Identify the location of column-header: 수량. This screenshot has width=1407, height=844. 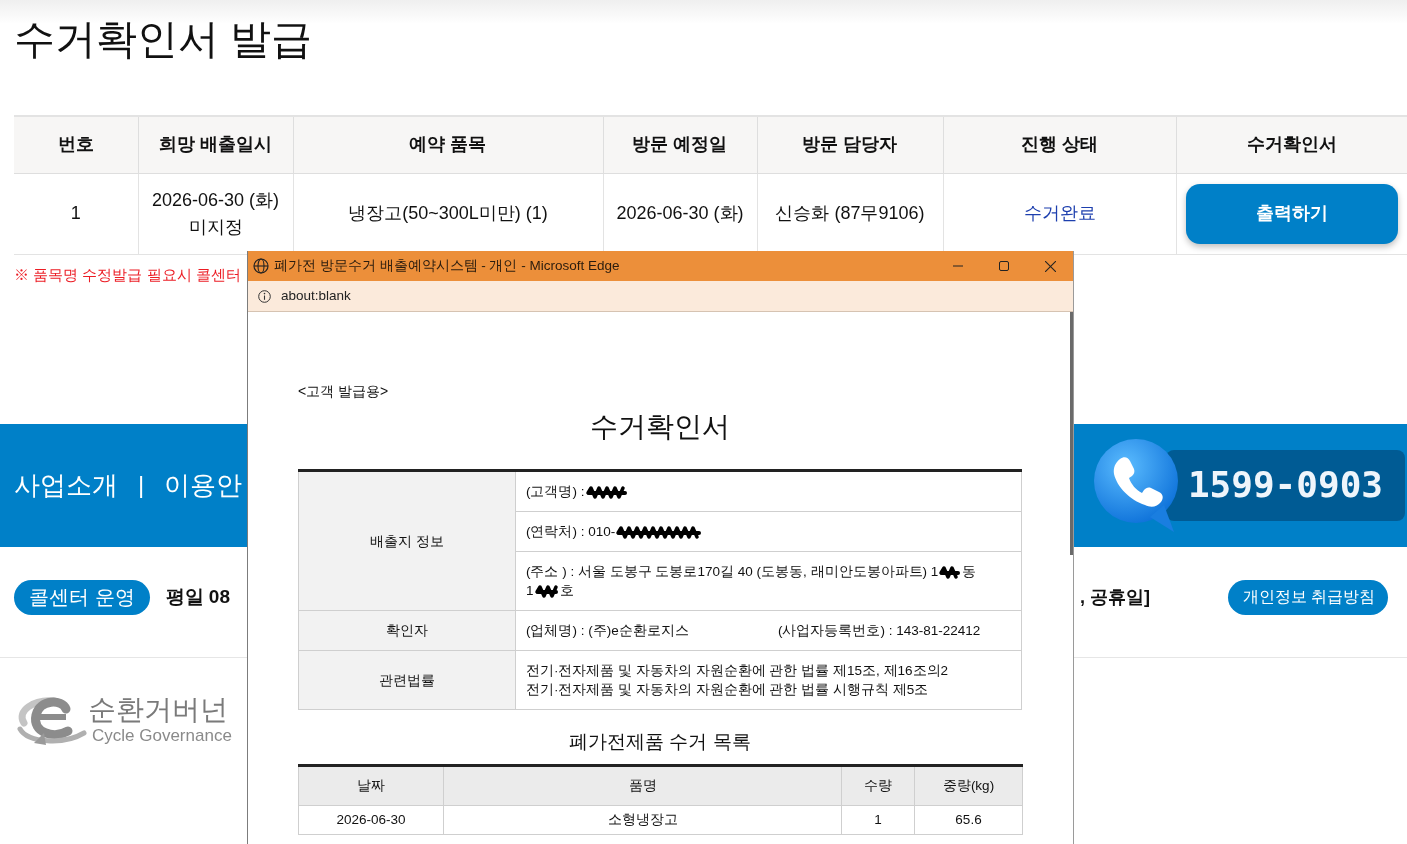
(878, 785).